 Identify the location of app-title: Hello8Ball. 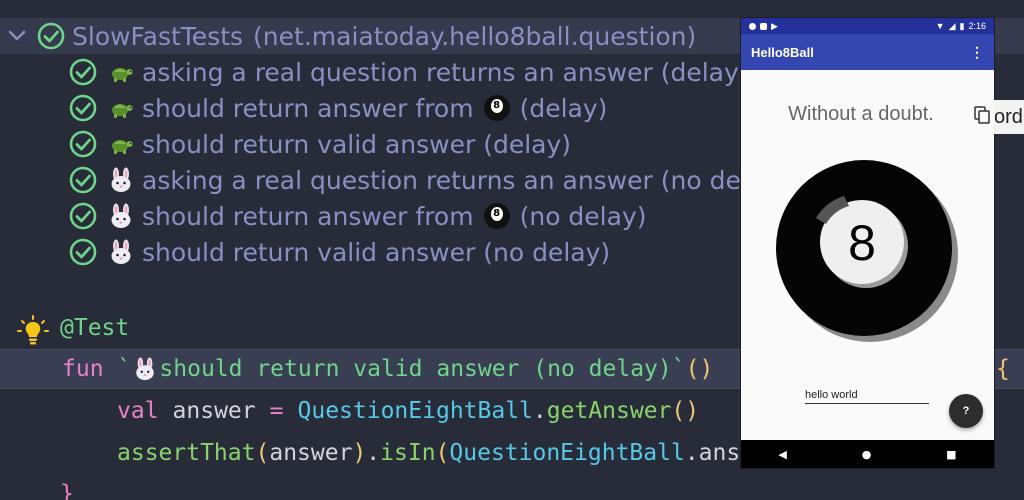
(782, 52).